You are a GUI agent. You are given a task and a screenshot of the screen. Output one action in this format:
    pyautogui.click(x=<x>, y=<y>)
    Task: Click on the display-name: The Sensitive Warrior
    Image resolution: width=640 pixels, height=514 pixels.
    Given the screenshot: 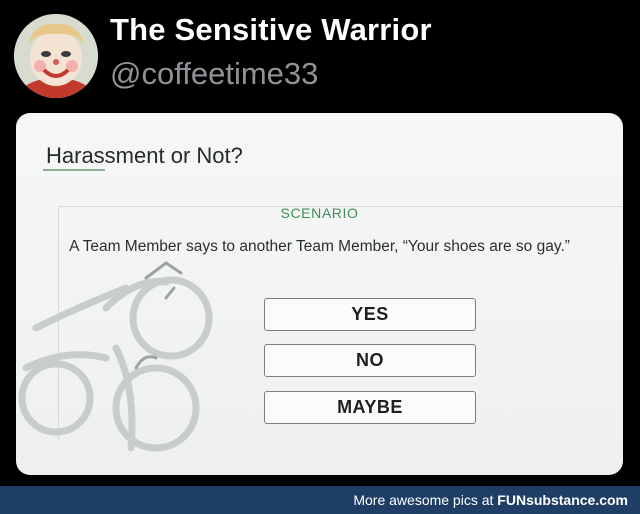 What is the action you would take?
    pyautogui.click(x=271, y=30)
    